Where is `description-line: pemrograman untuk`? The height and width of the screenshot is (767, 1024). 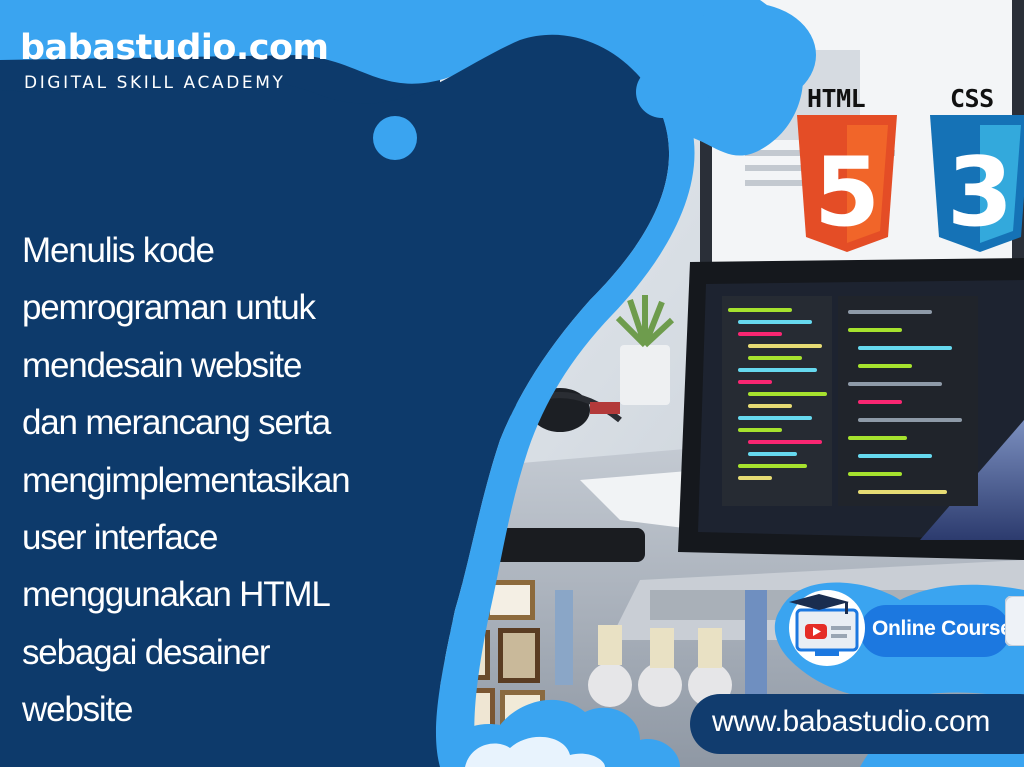 description-line: pemrograman untuk is located at coordinates (169, 308).